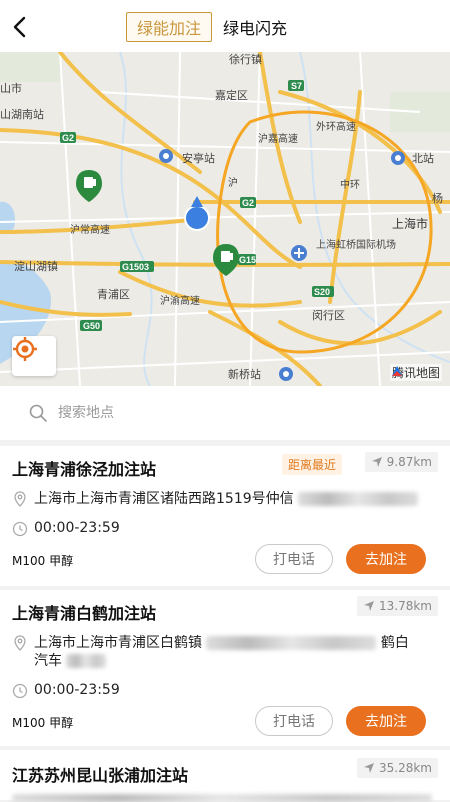 This screenshot has height=802, width=450. Describe the element at coordinates (218, 652) in the screenshot. I see `station-address: 上海市上海市青浦区白鹤镇 鹤白 汽车` at that location.